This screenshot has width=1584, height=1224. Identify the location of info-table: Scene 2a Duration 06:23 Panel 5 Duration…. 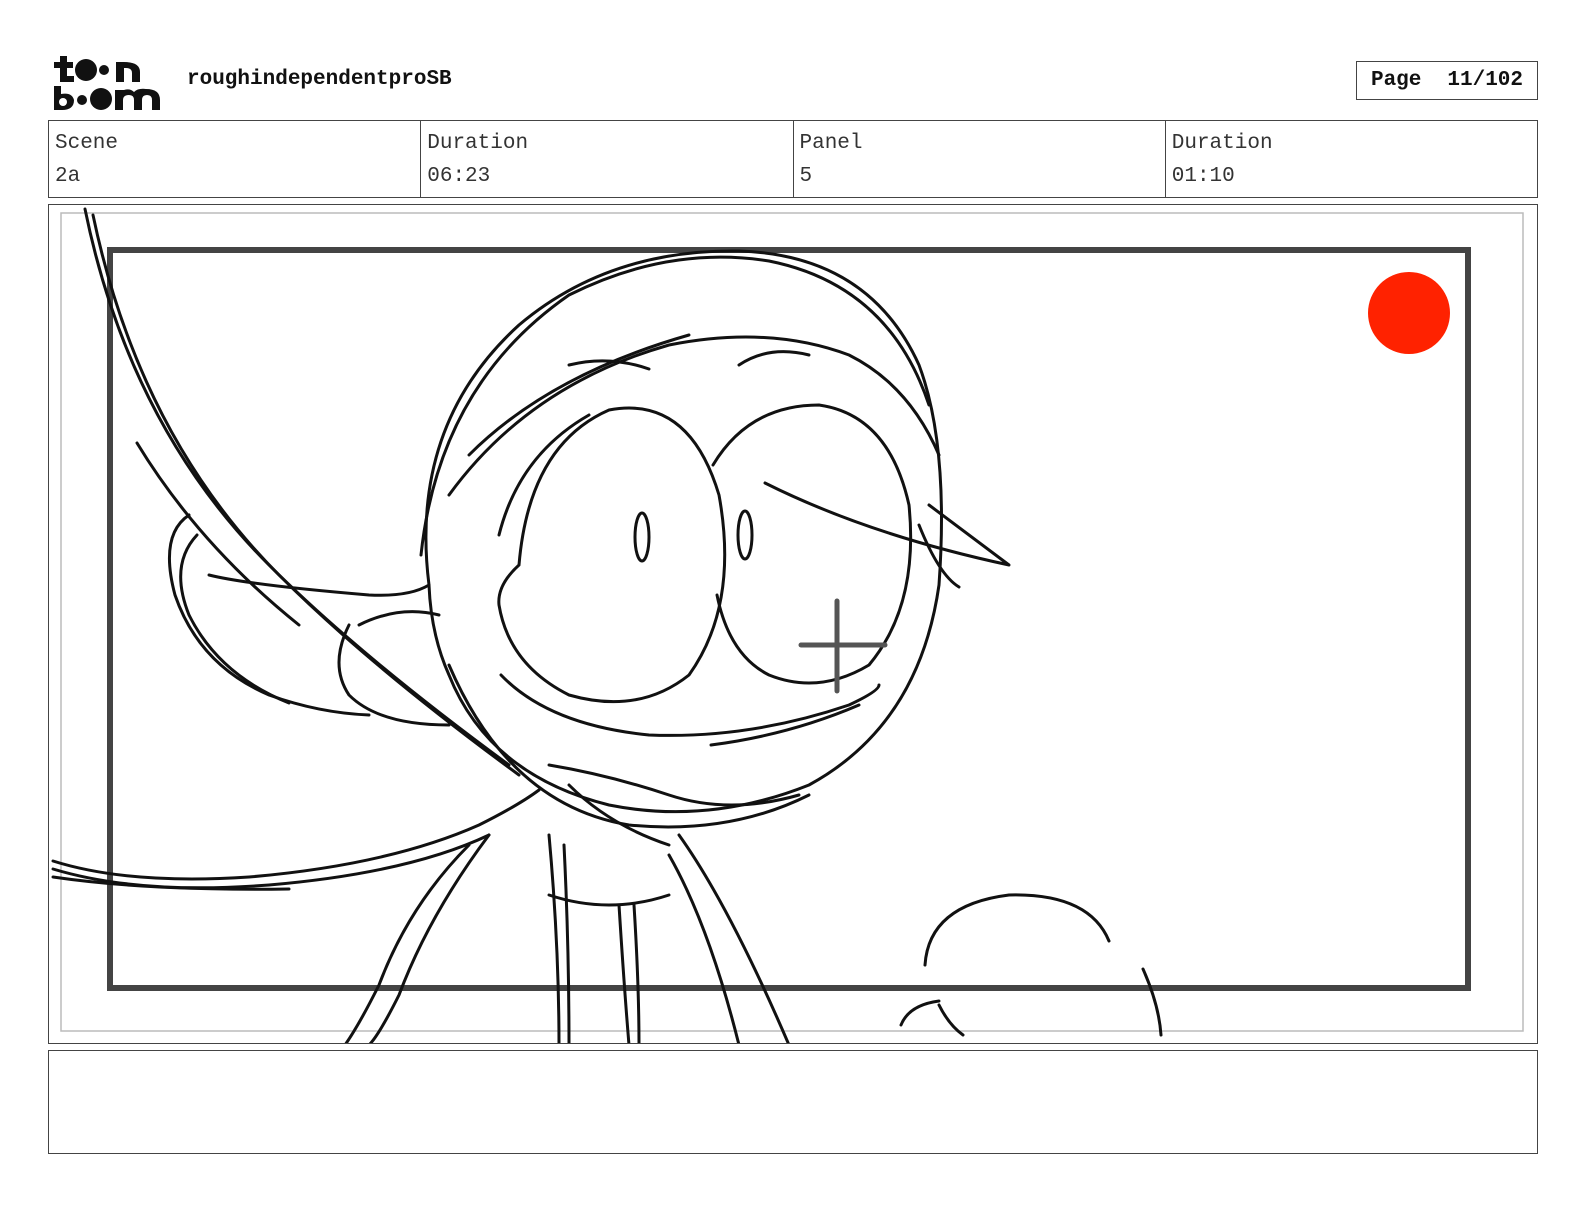
(793, 159).